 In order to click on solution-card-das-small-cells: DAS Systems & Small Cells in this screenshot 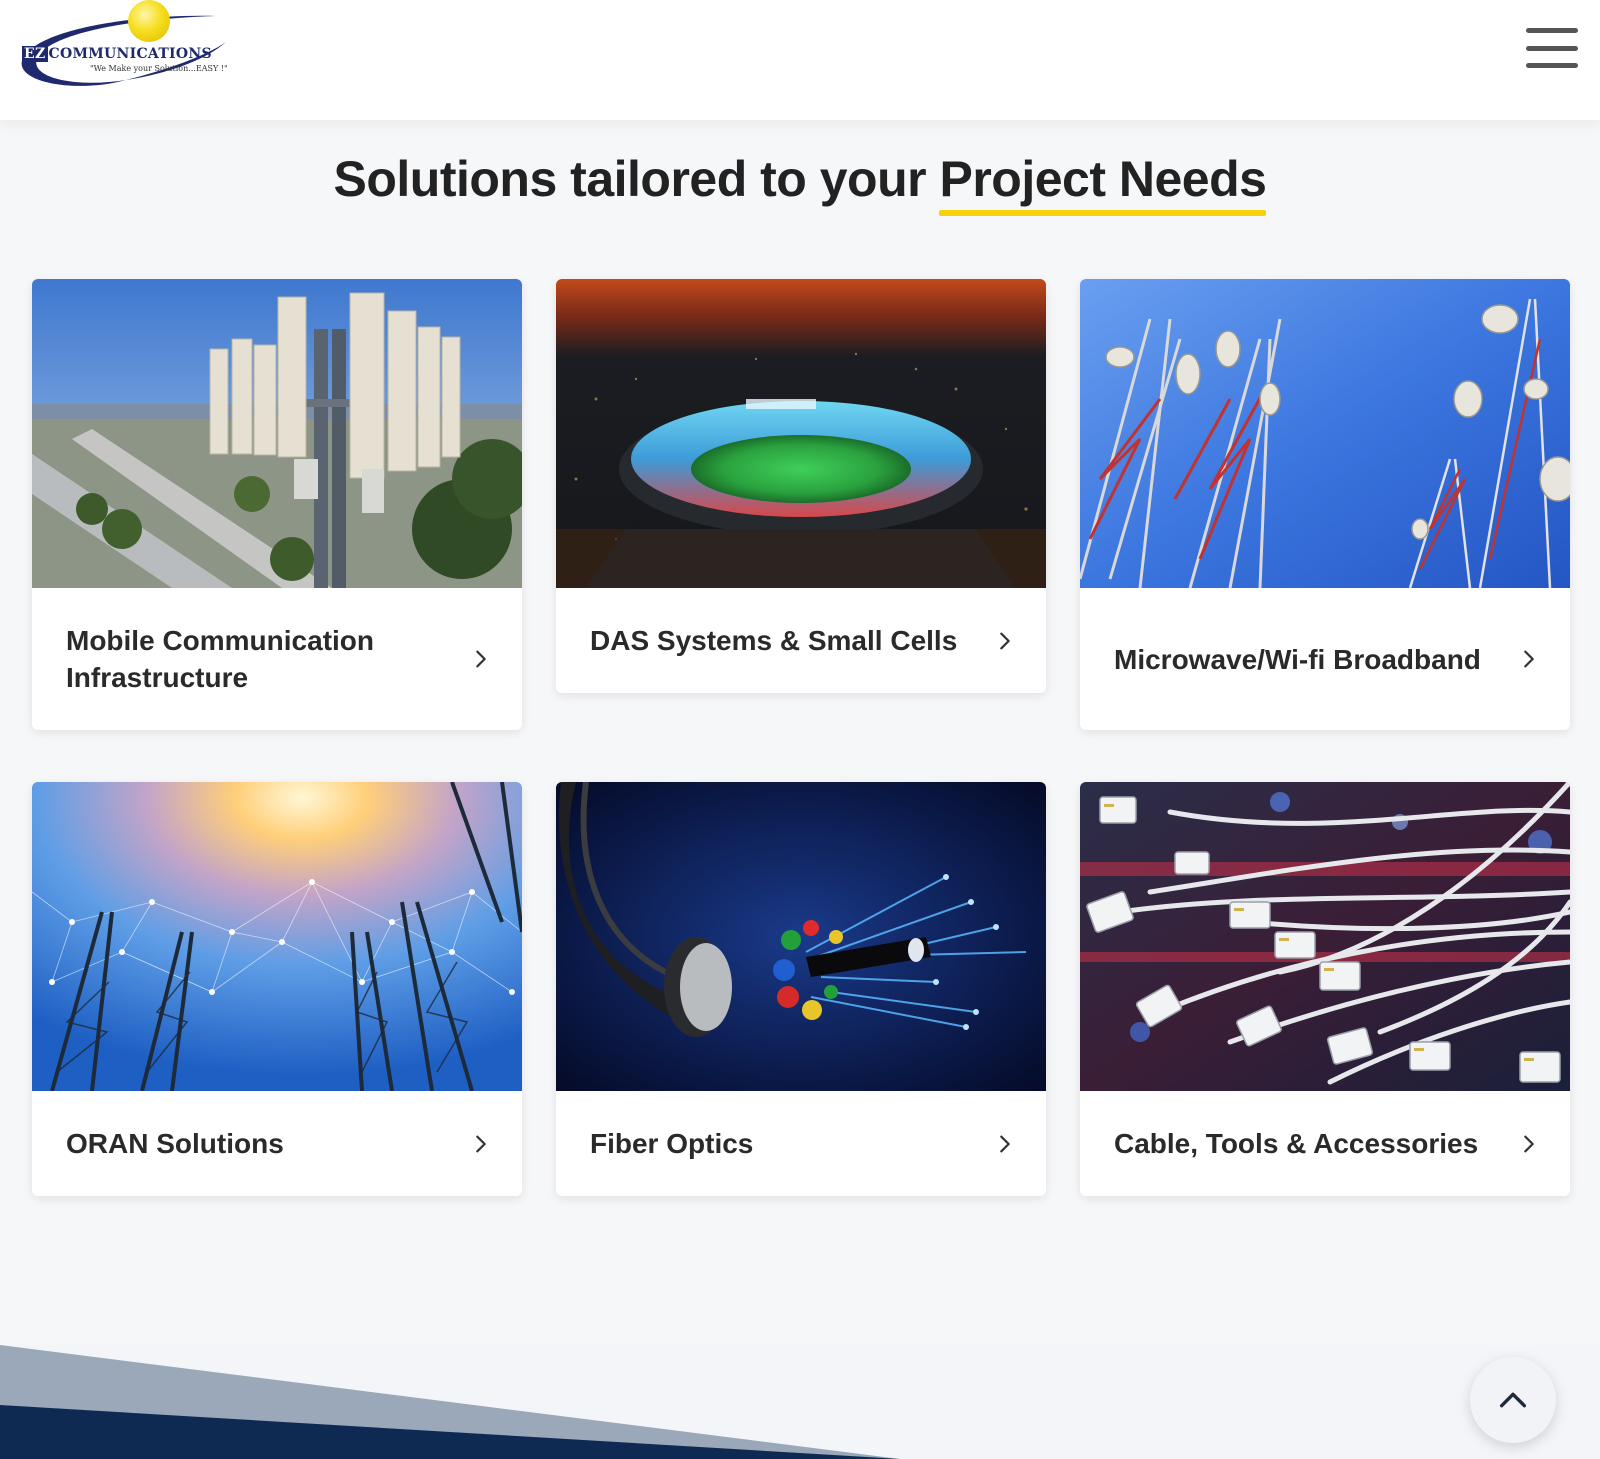, I will do `click(801, 486)`.